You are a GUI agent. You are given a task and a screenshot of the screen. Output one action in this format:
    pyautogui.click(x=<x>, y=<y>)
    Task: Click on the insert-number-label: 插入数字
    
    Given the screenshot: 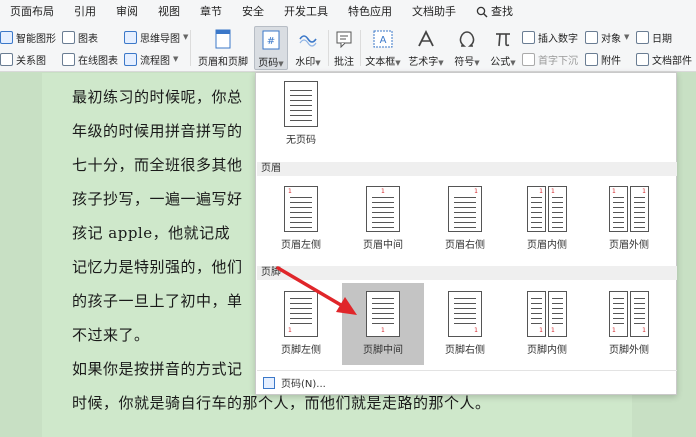 What is the action you would take?
    pyautogui.click(x=558, y=39)
    